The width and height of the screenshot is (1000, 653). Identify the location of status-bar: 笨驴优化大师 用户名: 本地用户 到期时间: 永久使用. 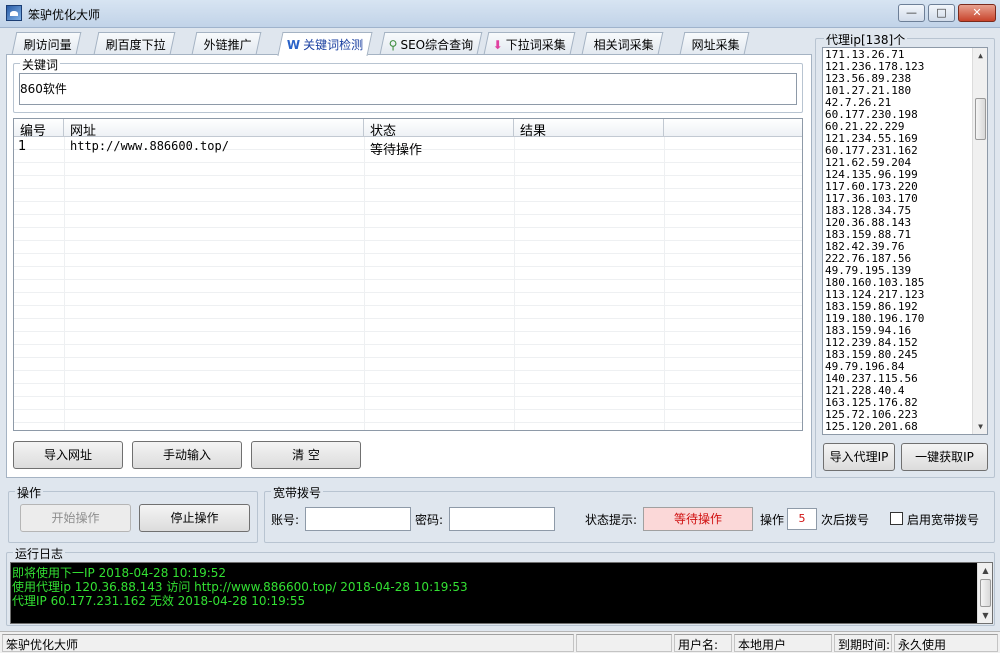
(500, 642).